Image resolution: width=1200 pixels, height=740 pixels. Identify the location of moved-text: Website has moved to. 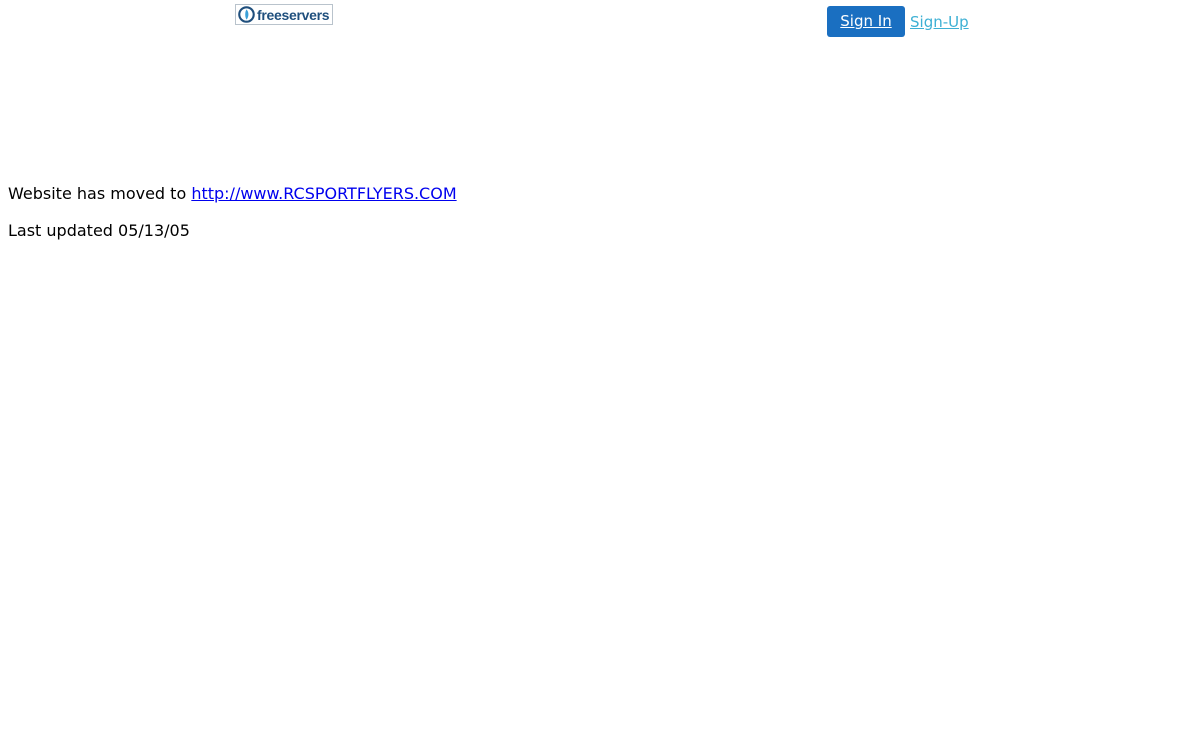
(100, 193).